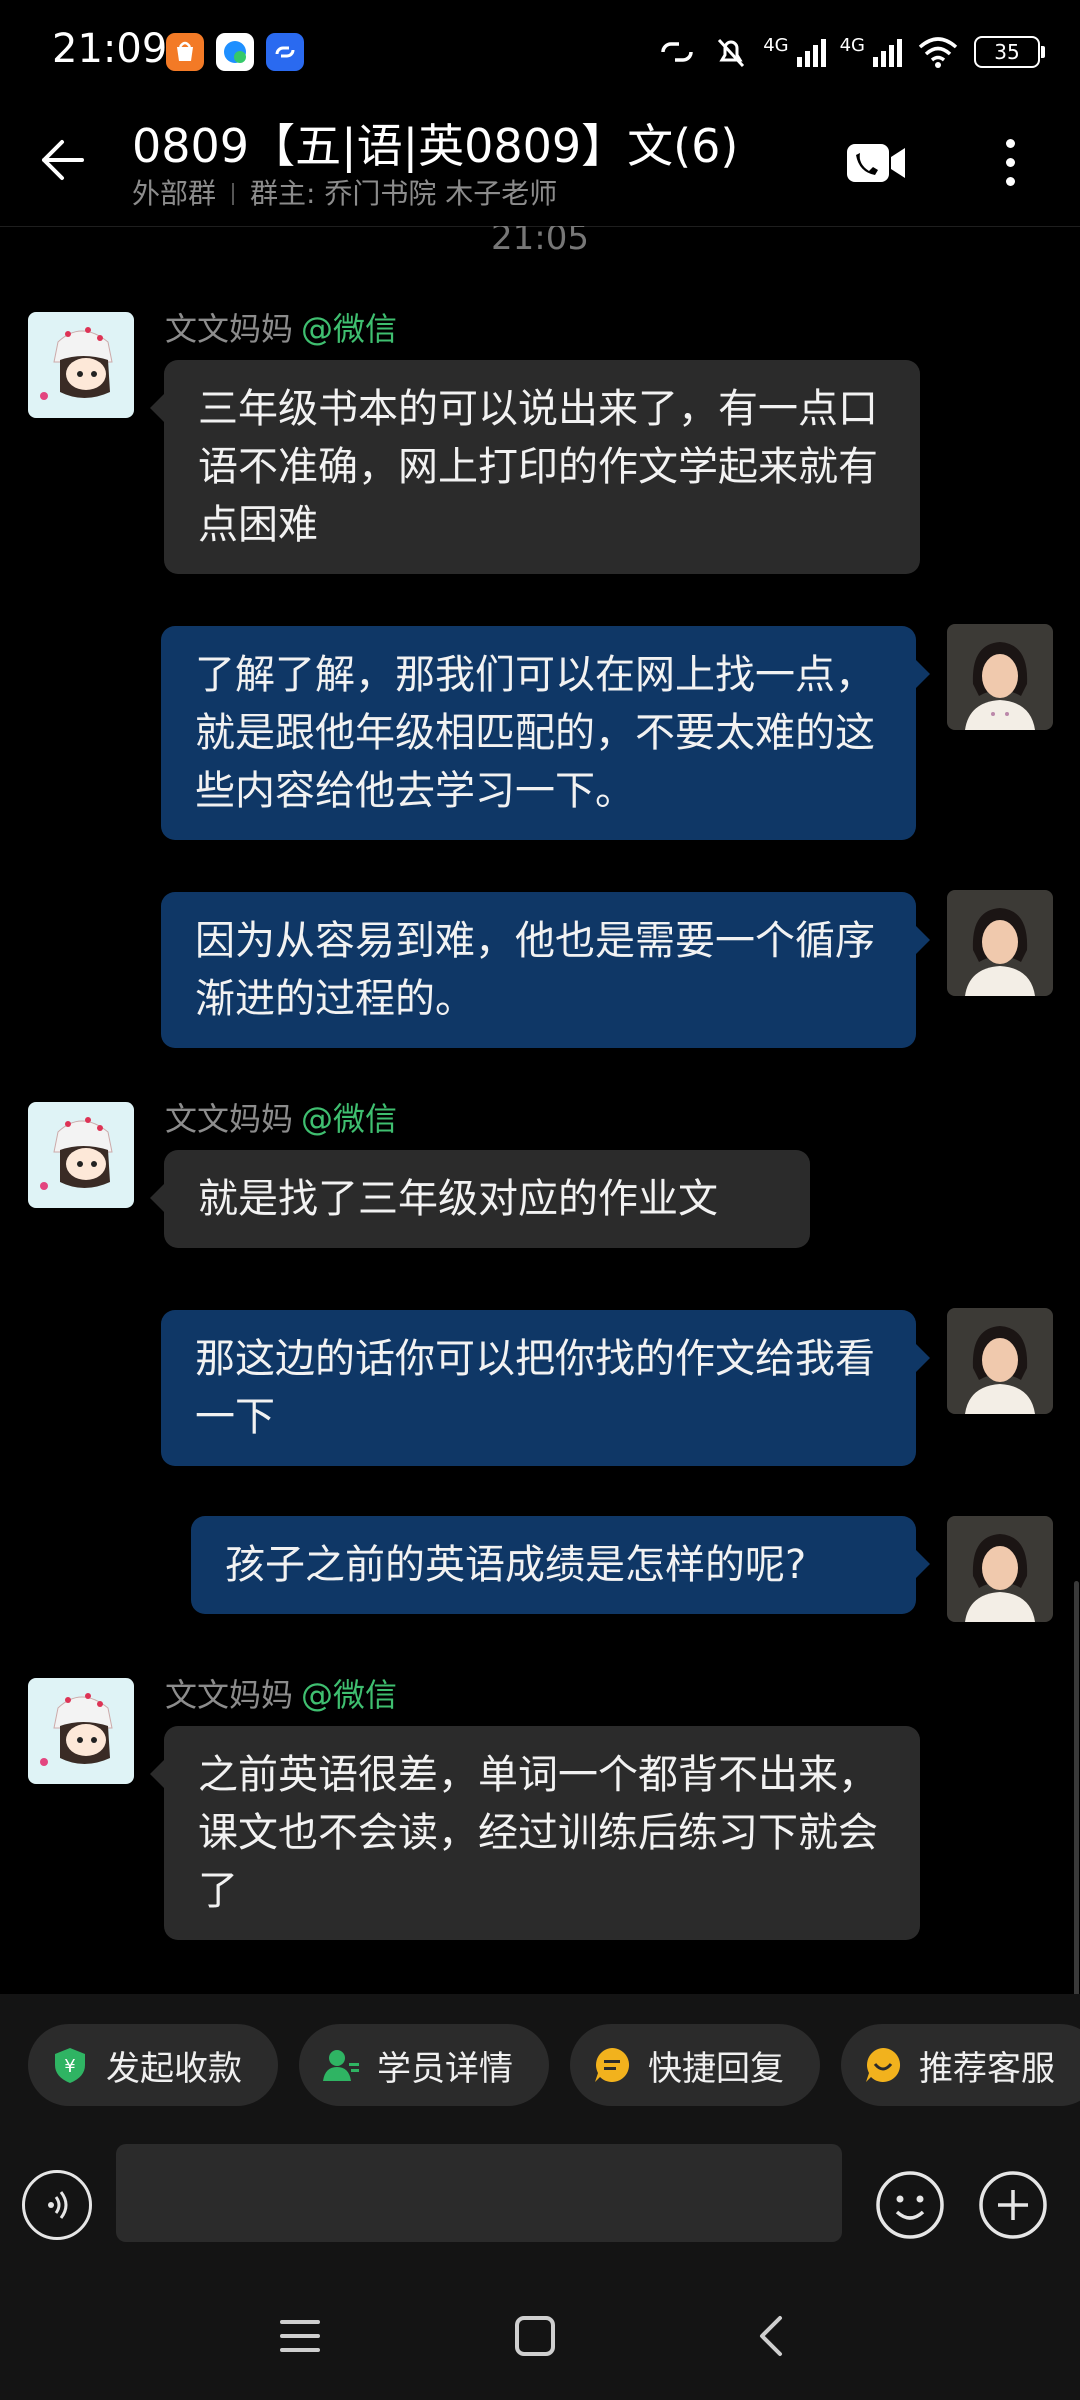 The height and width of the screenshot is (2400, 1080). I want to click on chip-label: 推荐客服, so click(987, 2068).